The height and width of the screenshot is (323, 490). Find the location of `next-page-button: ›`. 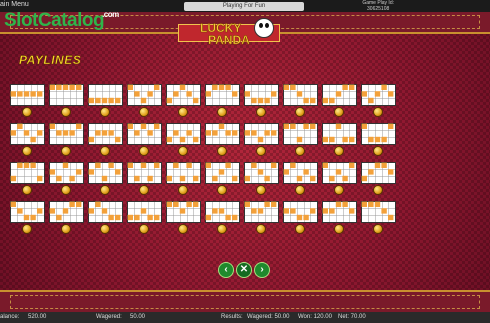

next-page-button: › is located at coordinates (262, 270).